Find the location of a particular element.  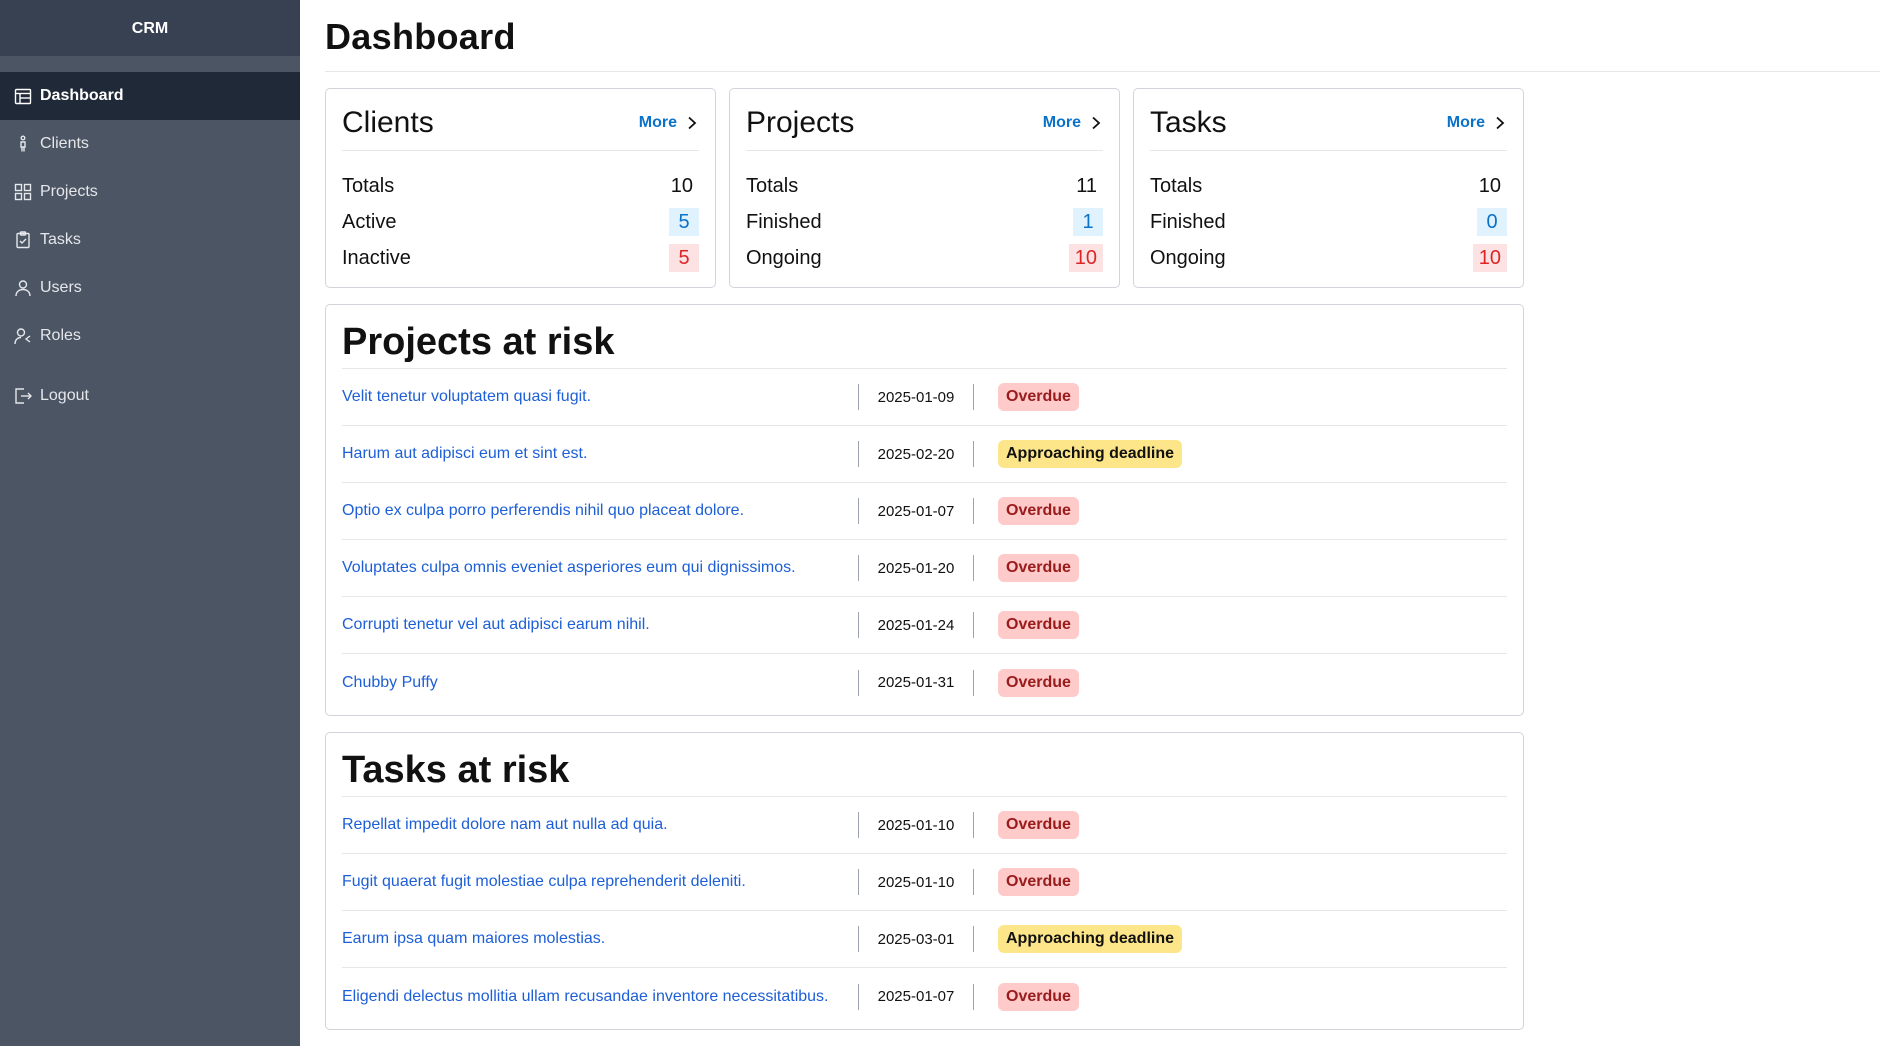

sidebar-item-label: Clients is located at coordinates (64, 143).